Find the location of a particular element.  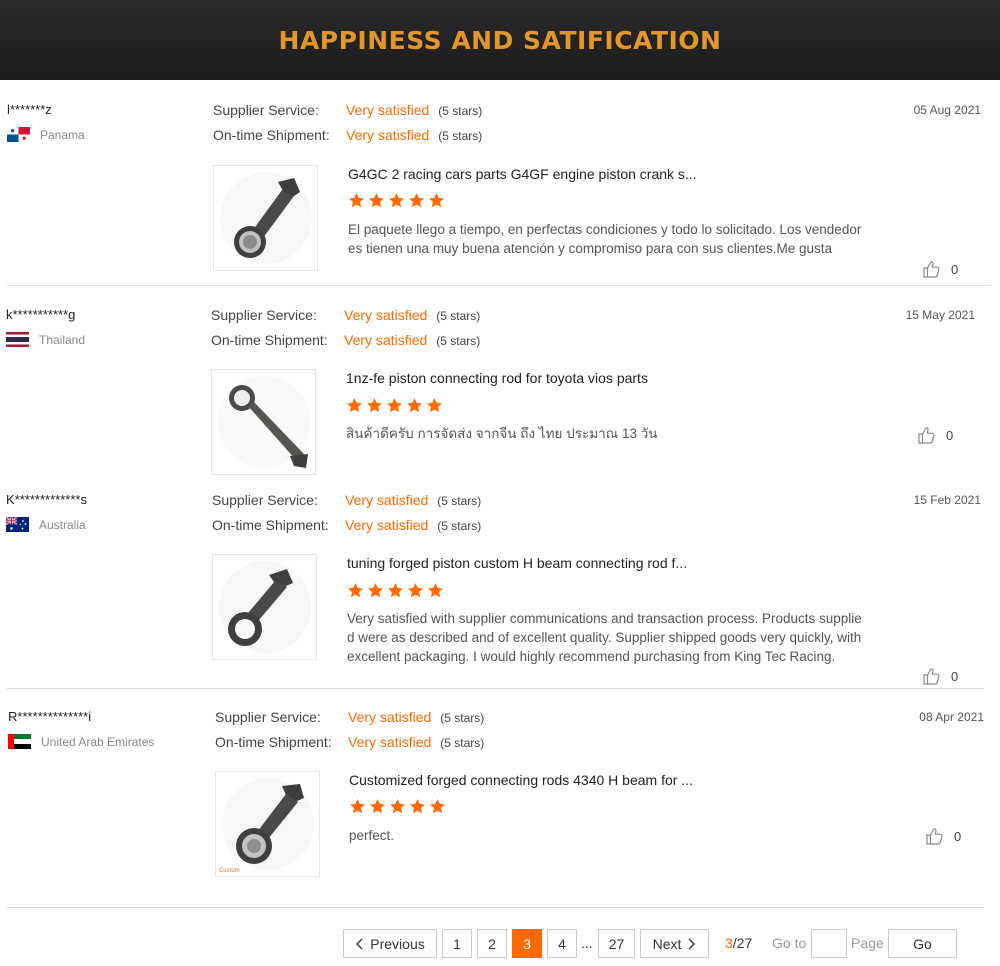

reviewer-name: l*******z is located at coordinates (29, 109).